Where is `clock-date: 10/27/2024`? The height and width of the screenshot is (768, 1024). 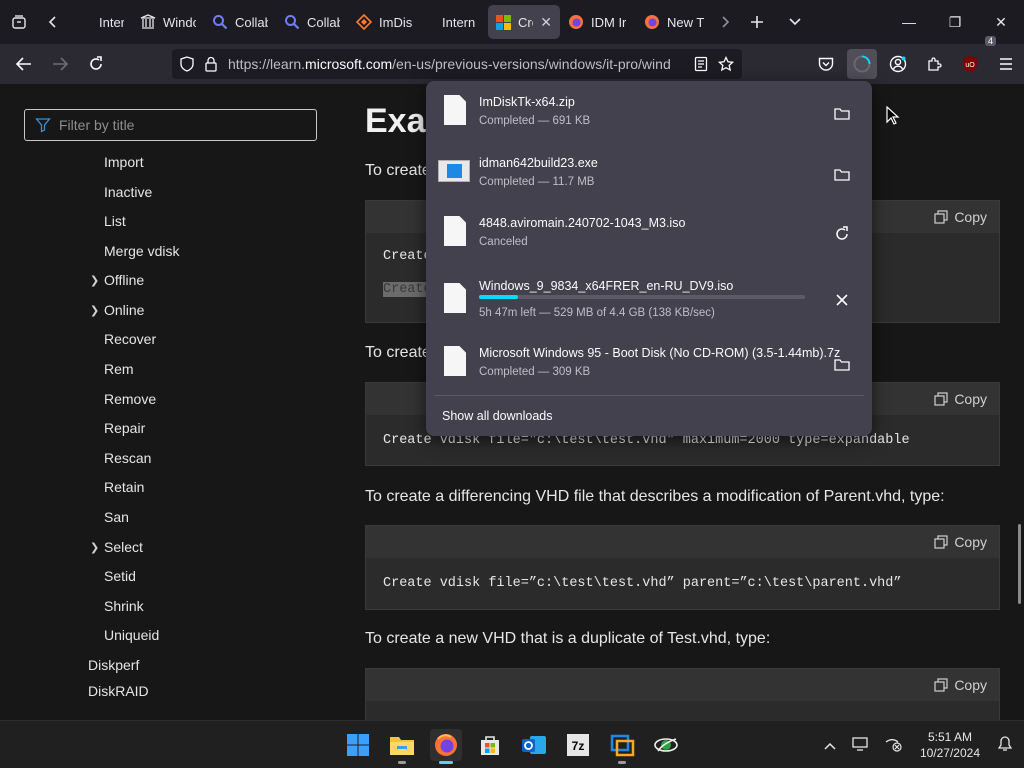
clock-date: 10/27/2024 is located at coordinates (949, 753).